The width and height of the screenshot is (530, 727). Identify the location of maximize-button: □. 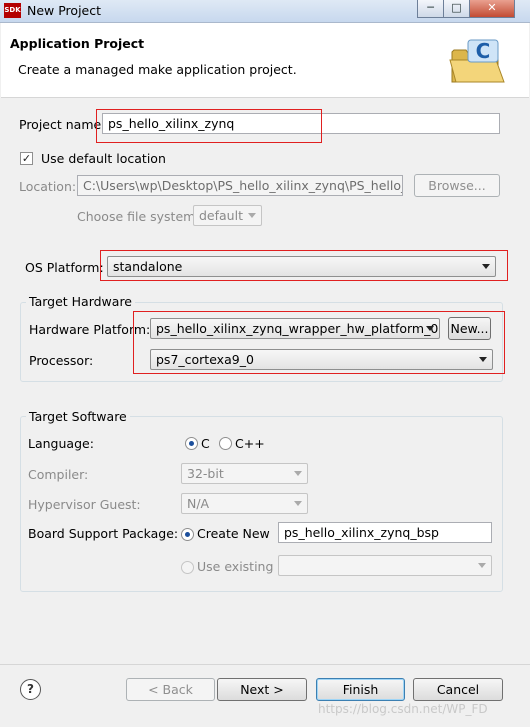
(456, 9).